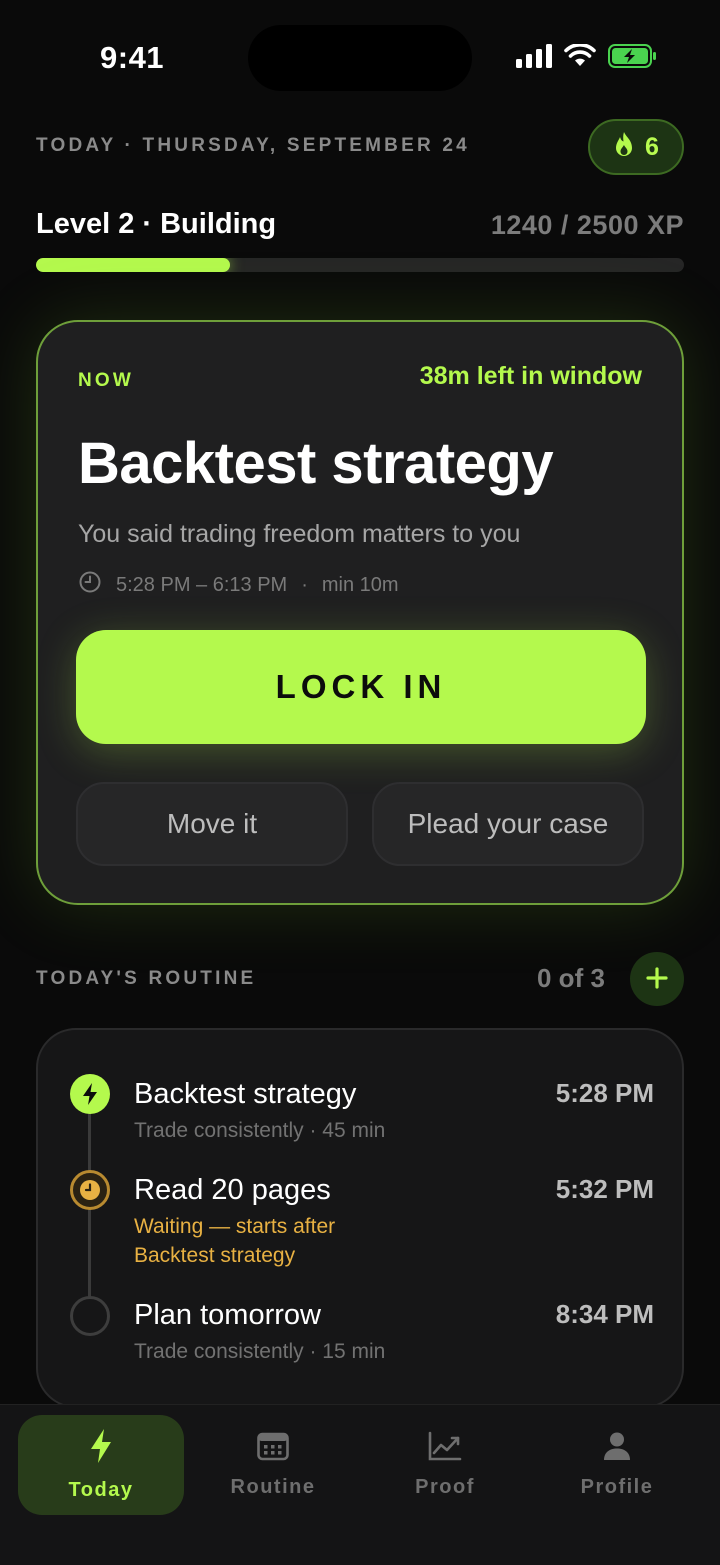 The width and height of the screenshot is (720, 1565). I want to click on routine-item-title: Plan tomorrow, so click(227, 1315).